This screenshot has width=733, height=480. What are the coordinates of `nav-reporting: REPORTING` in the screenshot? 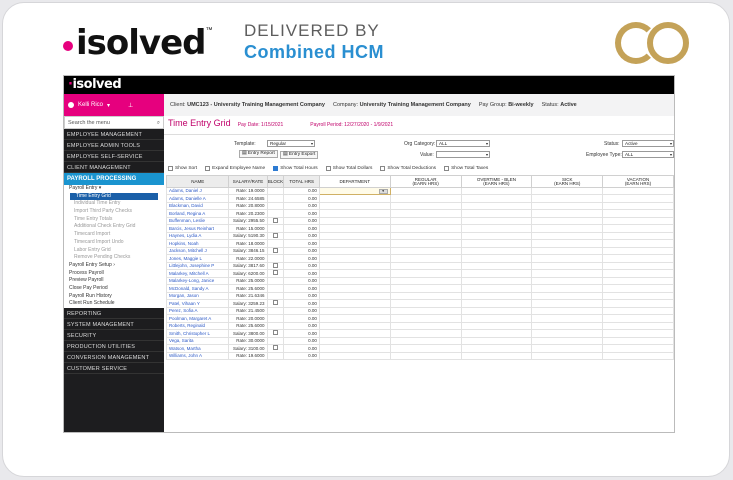 It's located at (114, 313).